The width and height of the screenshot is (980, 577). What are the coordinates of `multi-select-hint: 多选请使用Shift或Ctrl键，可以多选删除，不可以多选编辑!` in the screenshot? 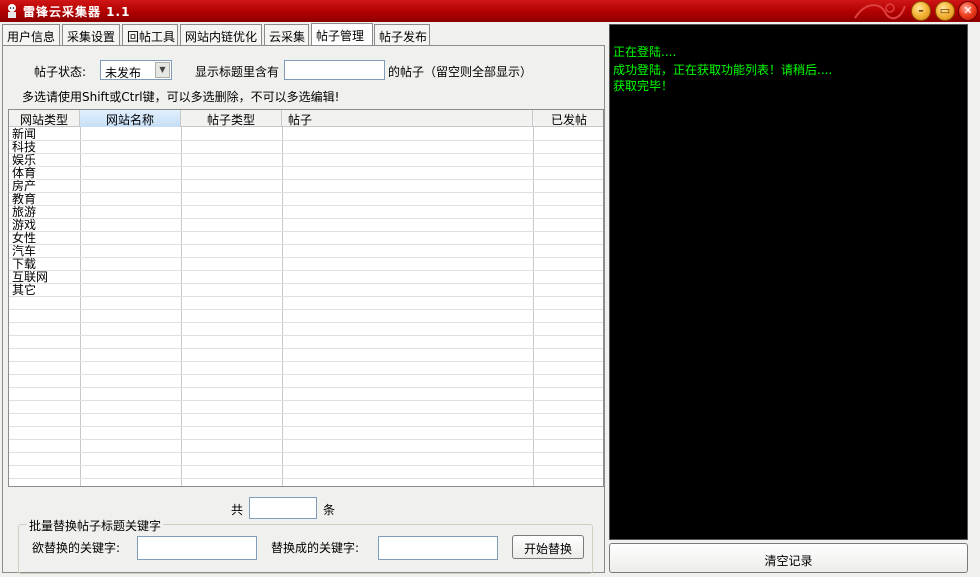 It's located at (181, 97).